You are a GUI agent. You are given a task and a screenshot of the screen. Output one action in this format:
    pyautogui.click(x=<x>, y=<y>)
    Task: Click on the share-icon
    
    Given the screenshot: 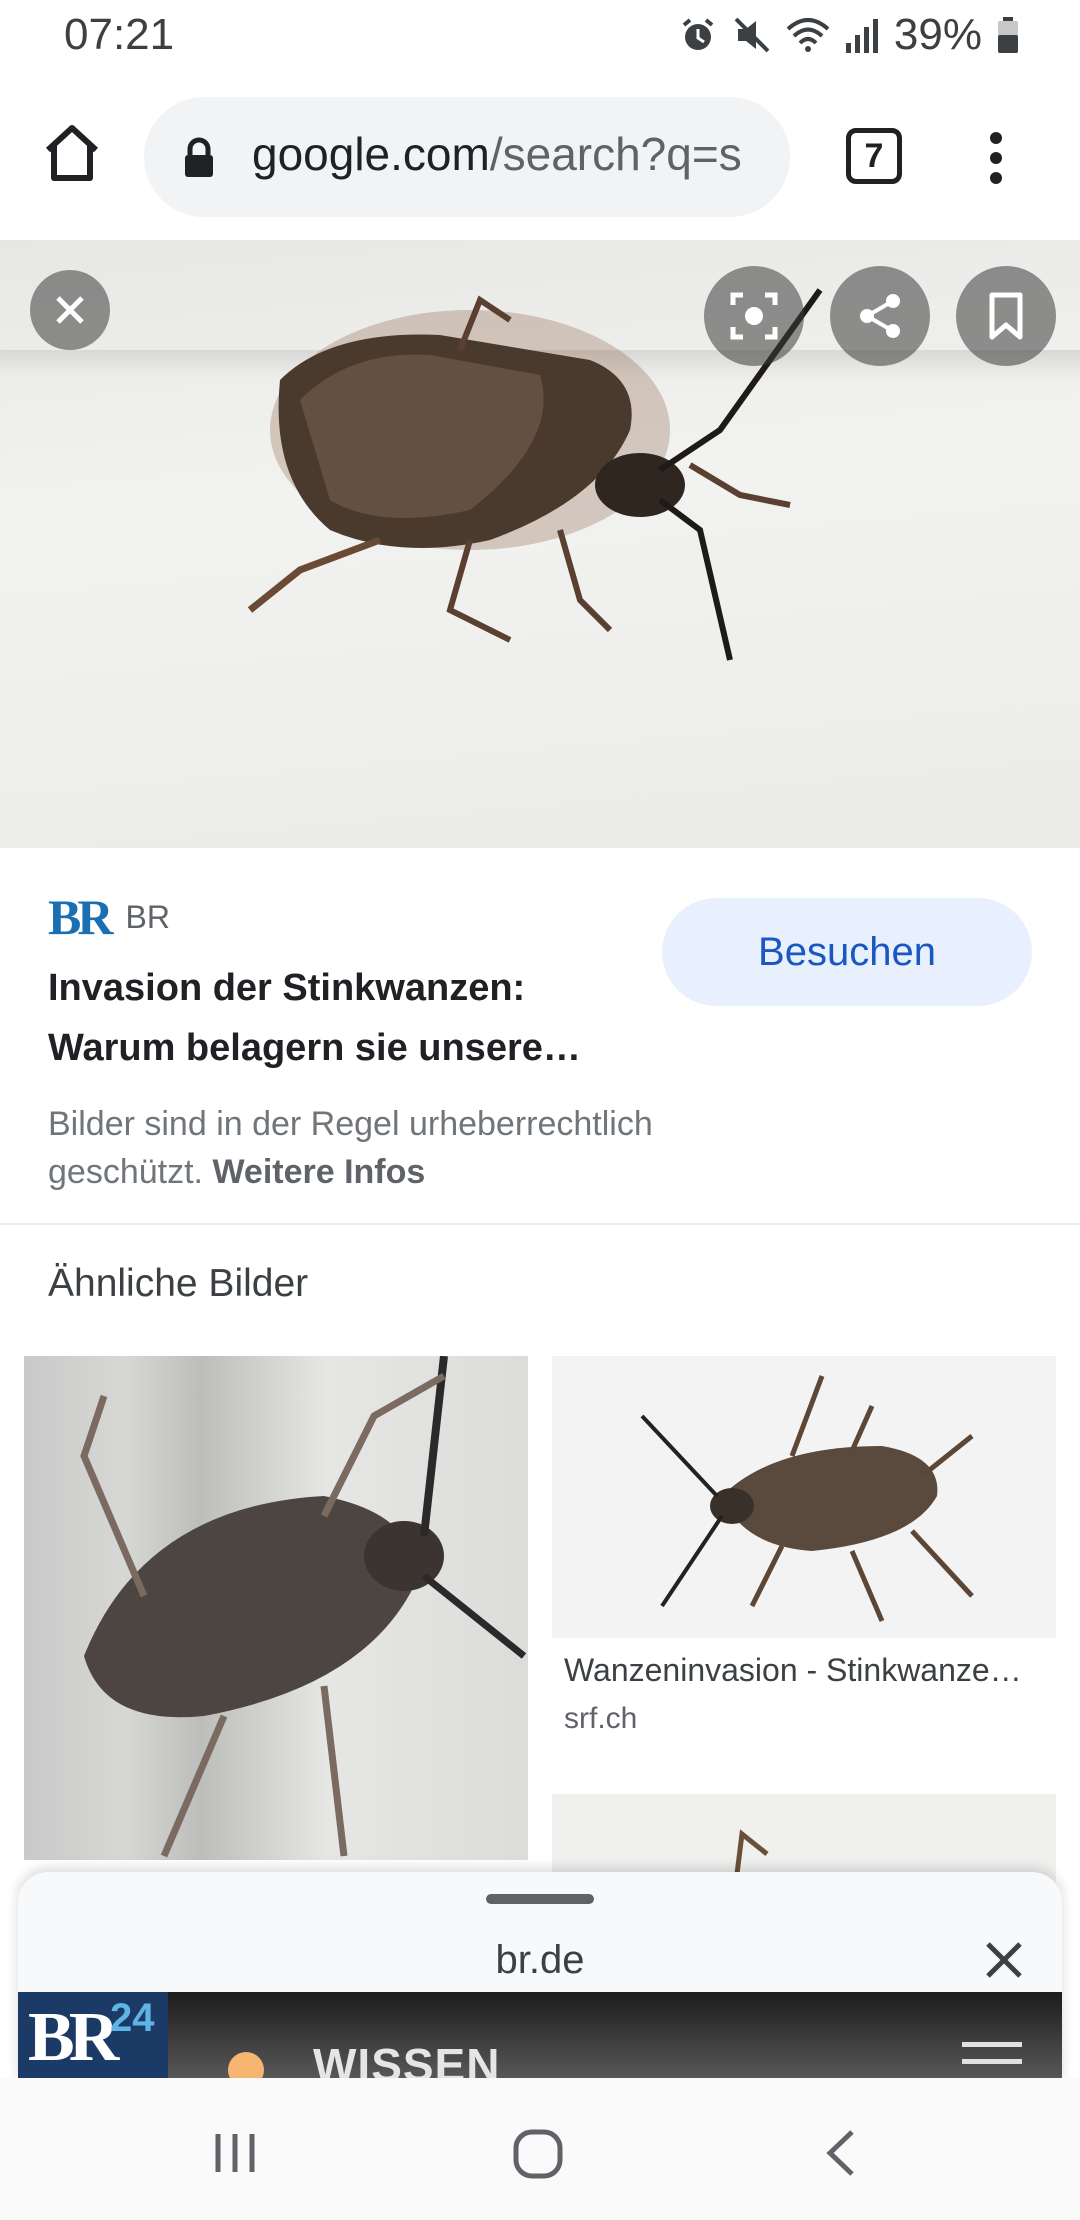 What is the action you would take?
    pyautogui.click(x=880, y=316)
    